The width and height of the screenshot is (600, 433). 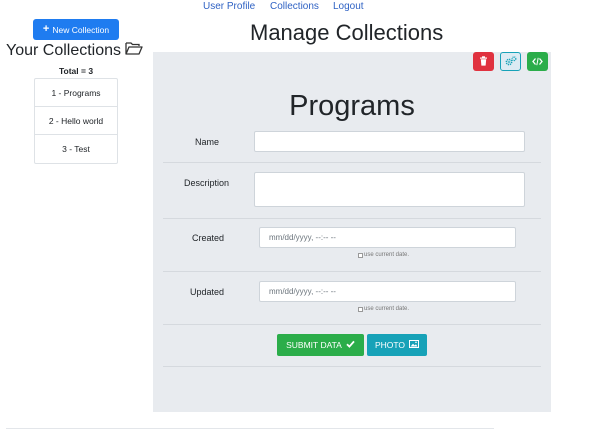 I want to click on submit-data-button: SUBMIT DATA, so click(x=320, y=345).